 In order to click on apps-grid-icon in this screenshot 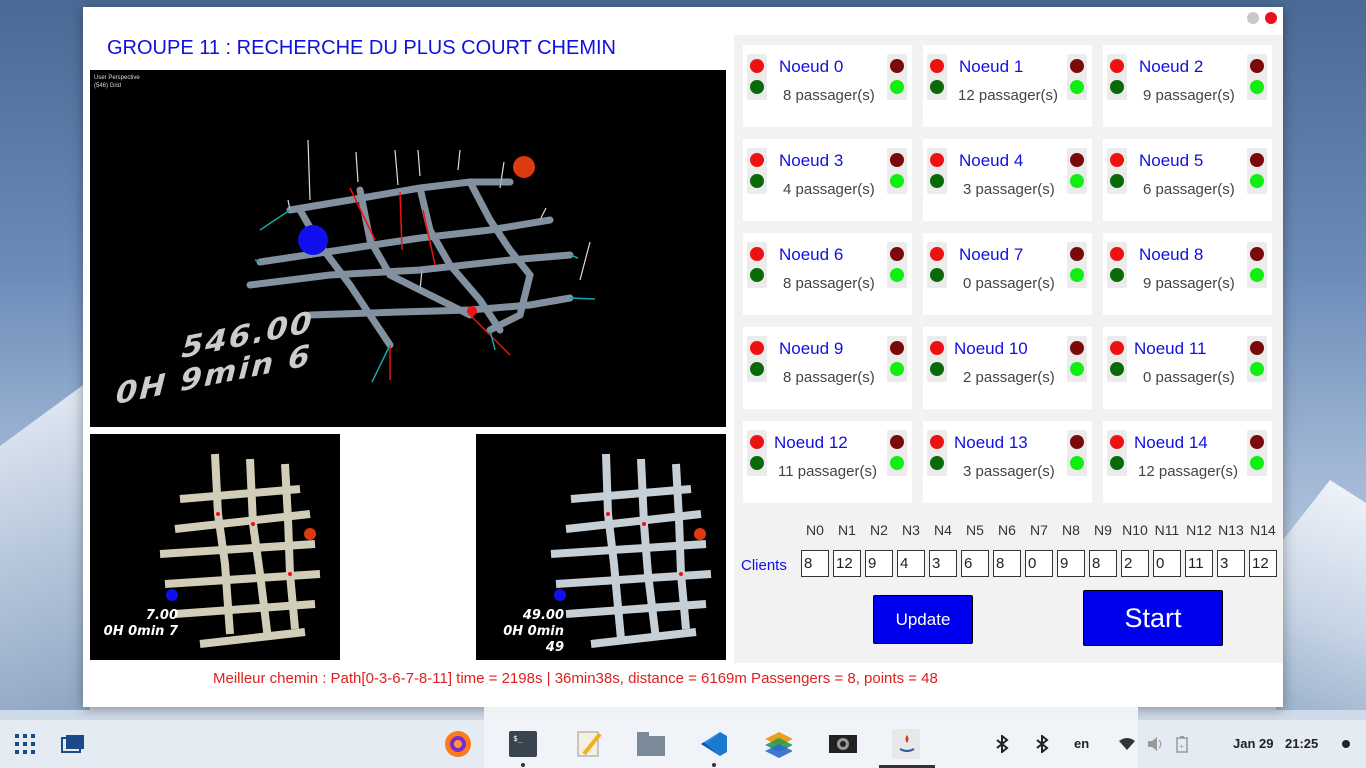, I will do `click(25, 744)`.